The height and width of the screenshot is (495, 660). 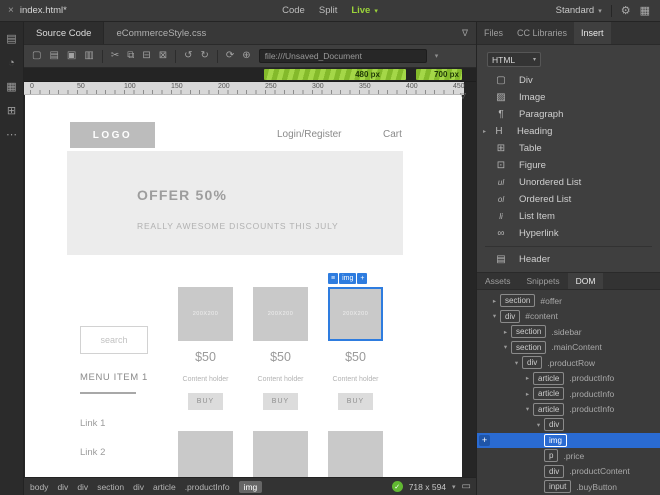 I want to click on save-file-icon: ▣, so click(x=71, y=56).